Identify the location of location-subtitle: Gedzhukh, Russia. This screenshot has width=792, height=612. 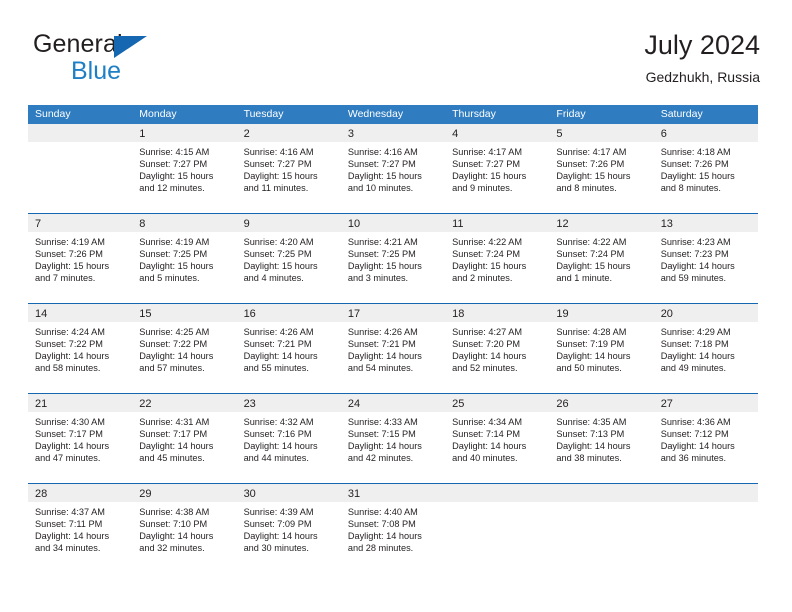
(702, 77).